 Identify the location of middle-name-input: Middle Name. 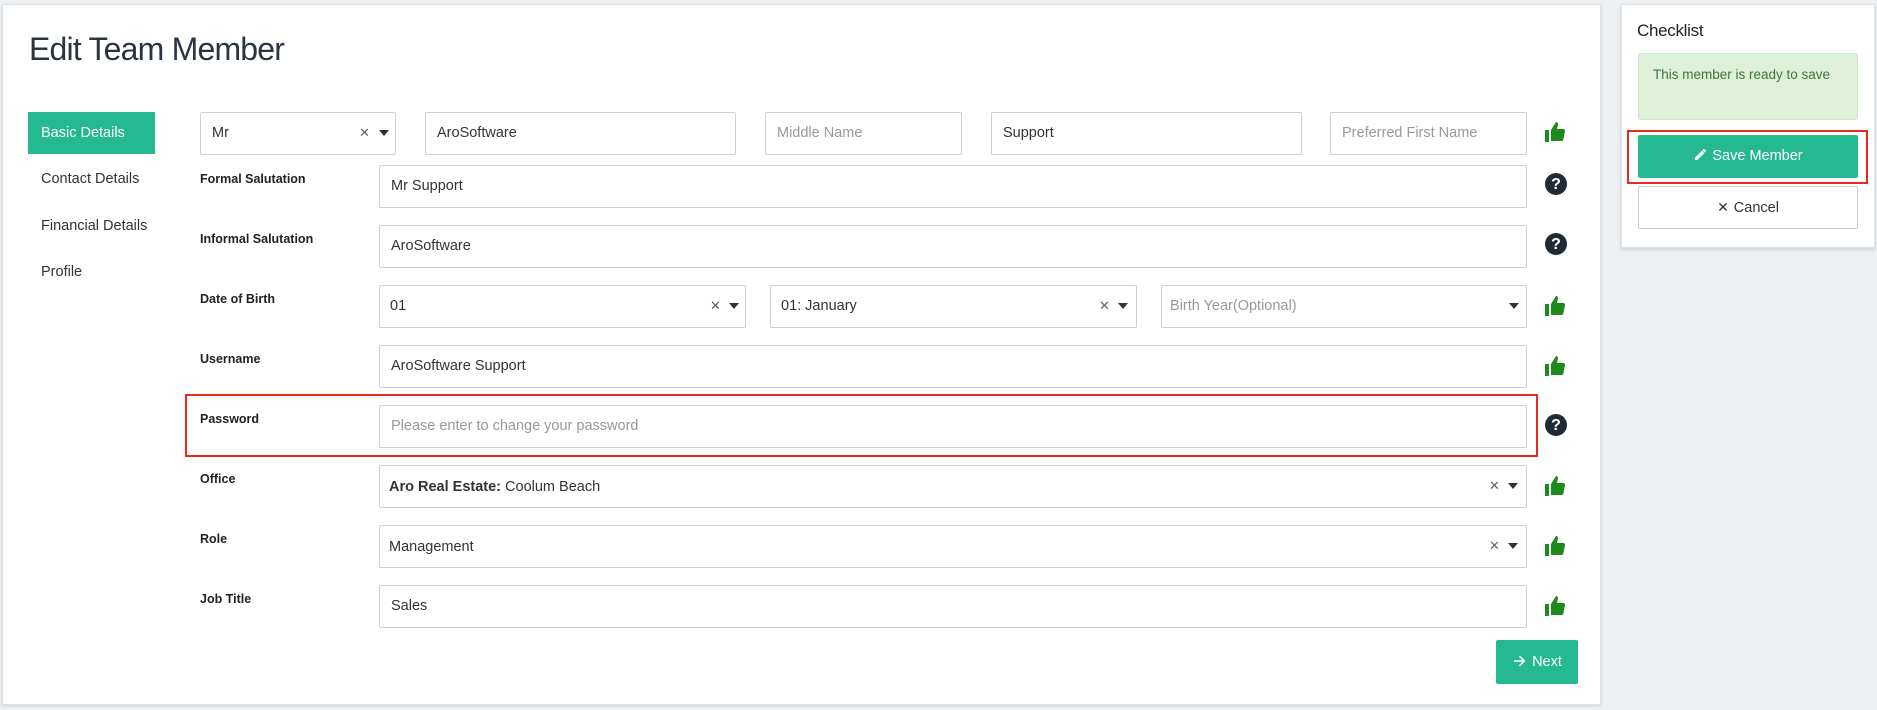
(863, 133).